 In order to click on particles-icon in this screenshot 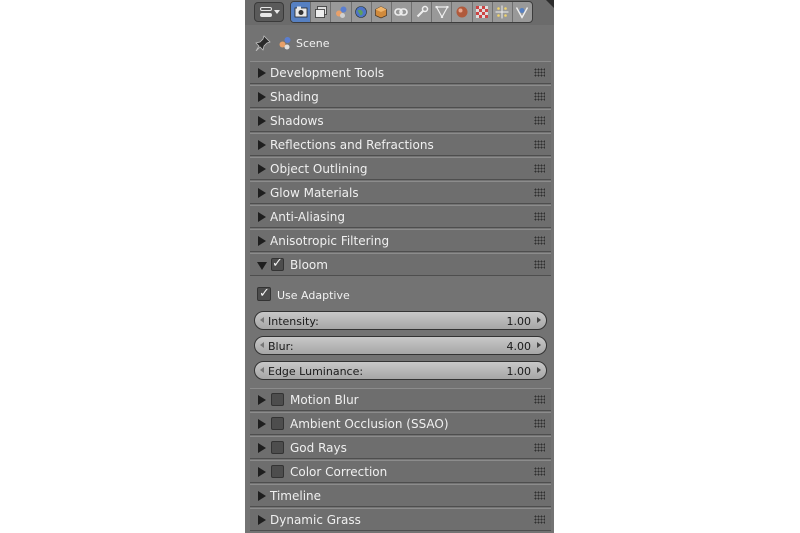, I will do `click(502, 12)`.